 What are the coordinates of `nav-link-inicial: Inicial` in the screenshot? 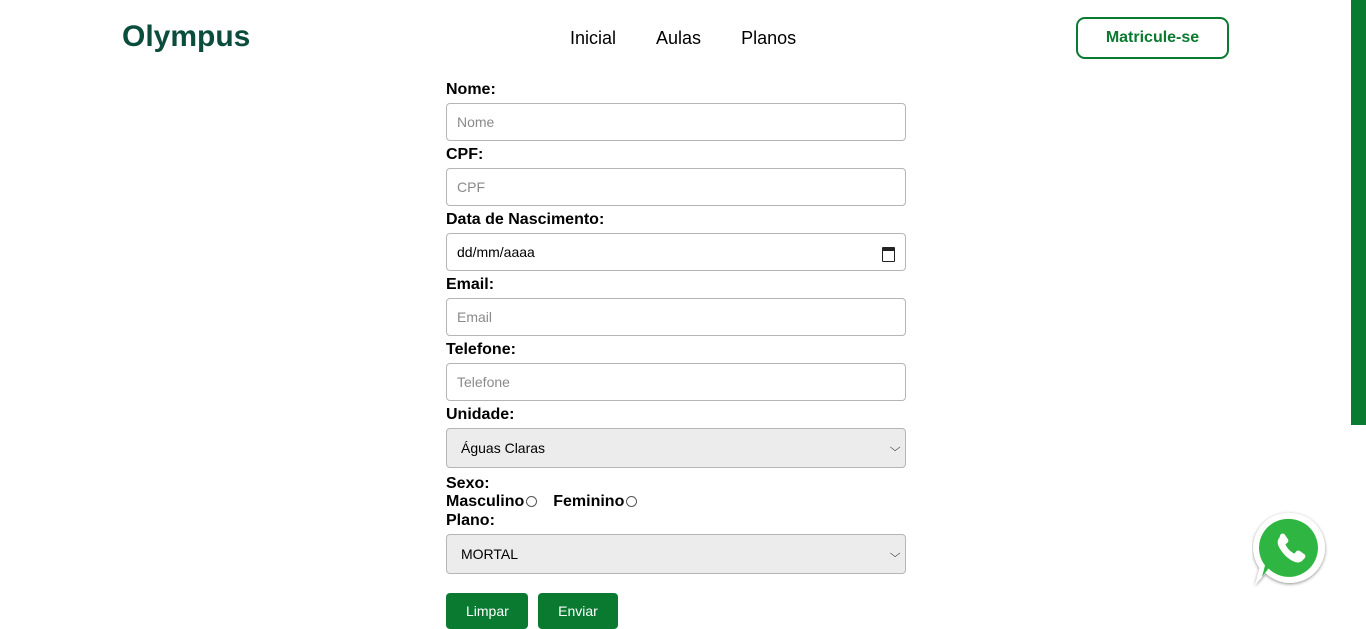 It's located at (593, 38).